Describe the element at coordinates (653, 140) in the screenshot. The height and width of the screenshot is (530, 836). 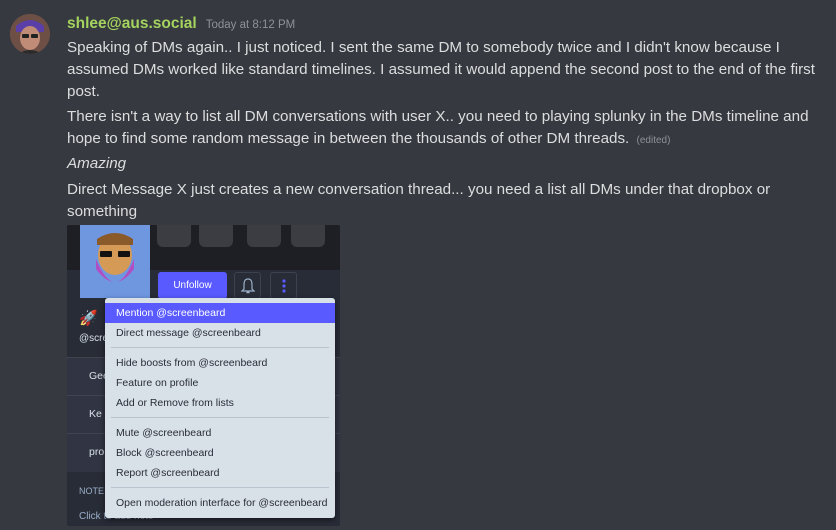
I see `edited-label: (edited)` at that location.